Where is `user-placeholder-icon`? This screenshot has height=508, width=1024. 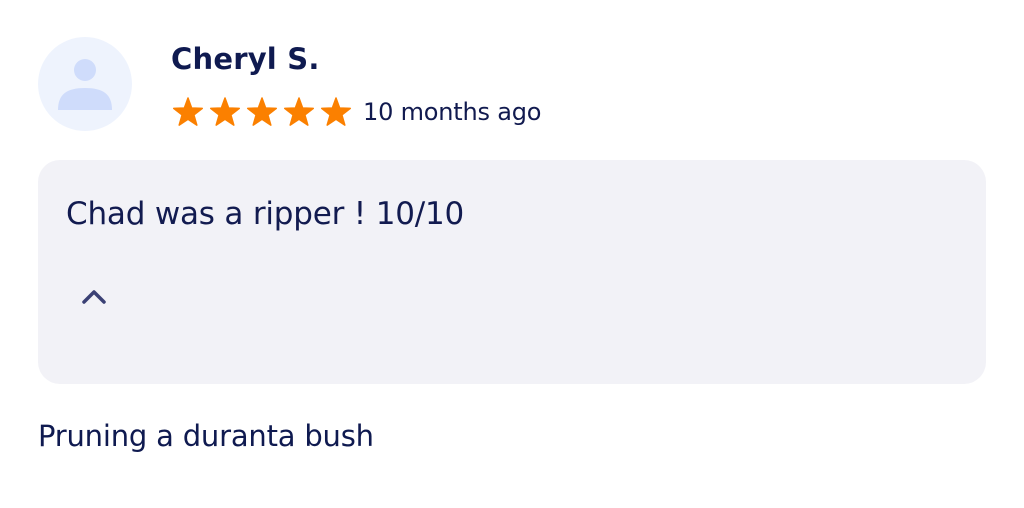
user-placeholder-icon is located at coordinates (85, 84).